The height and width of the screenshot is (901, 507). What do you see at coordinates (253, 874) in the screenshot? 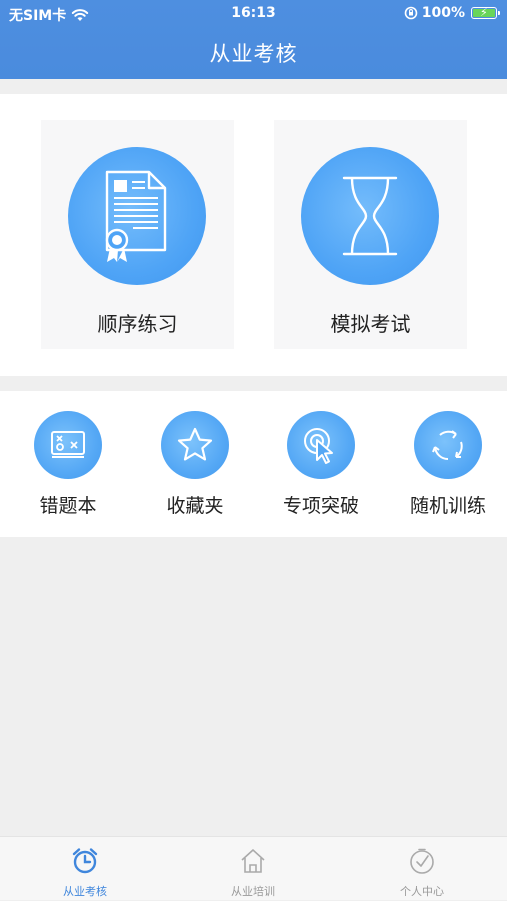
I see `tab-training: 从业培训` at bounding box center [253, 874].